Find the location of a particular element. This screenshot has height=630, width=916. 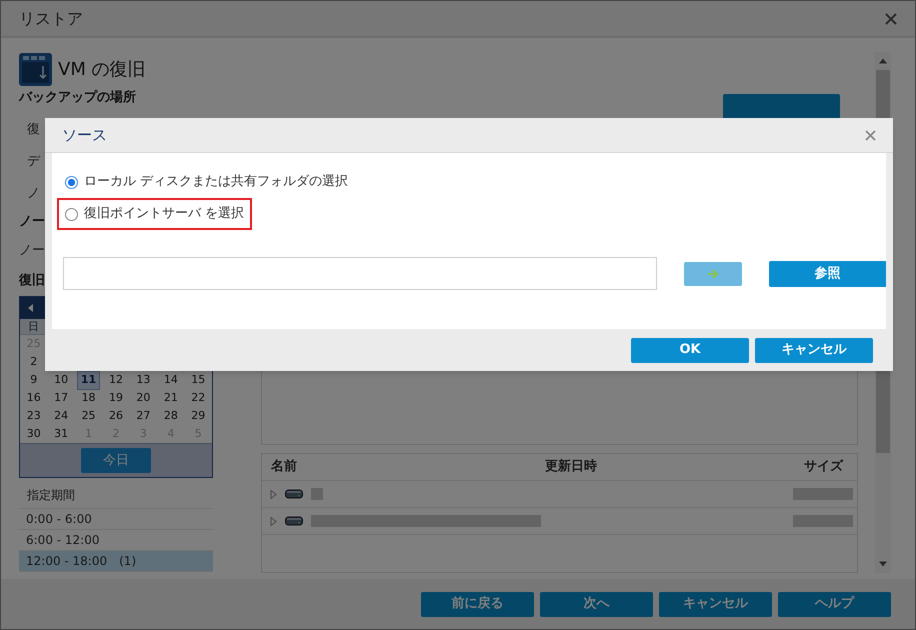

today-button: 今日 is located at coordinates (116, 460).